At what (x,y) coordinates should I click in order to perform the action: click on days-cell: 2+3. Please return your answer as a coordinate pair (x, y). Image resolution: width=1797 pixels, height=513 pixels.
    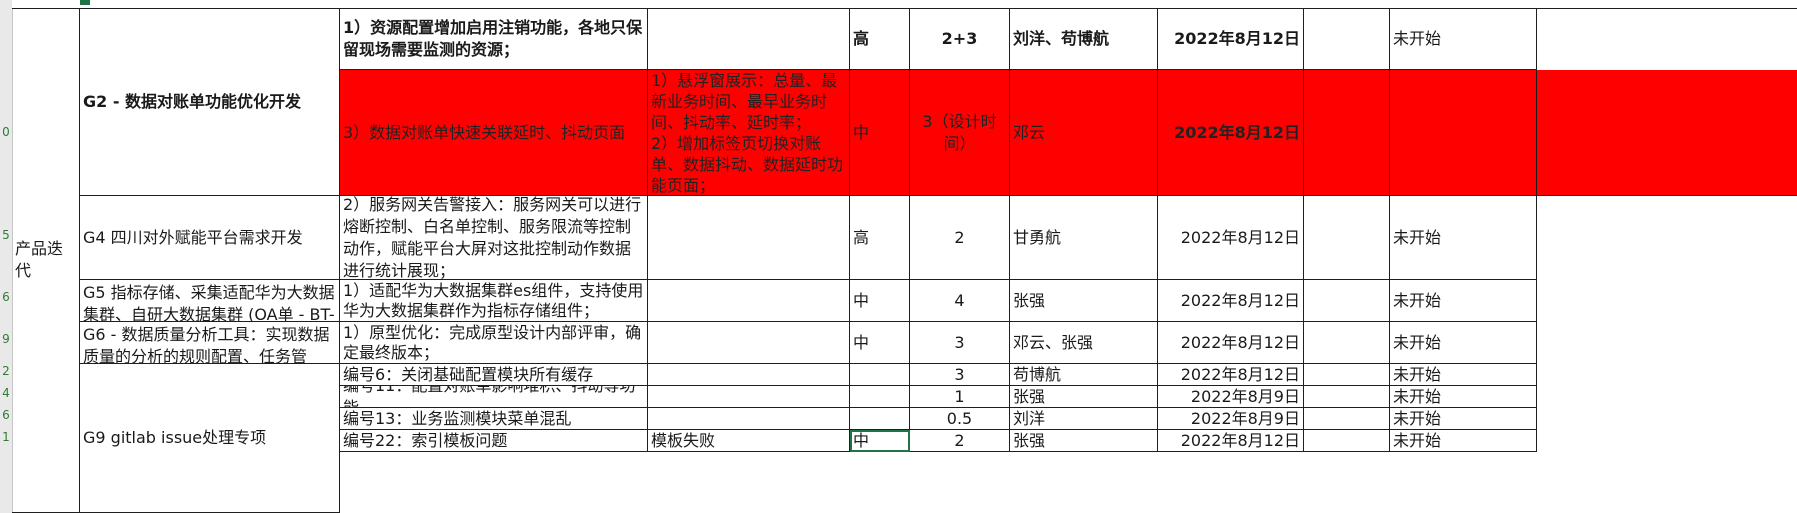
    Looking at the image, I should click on (960, 39).